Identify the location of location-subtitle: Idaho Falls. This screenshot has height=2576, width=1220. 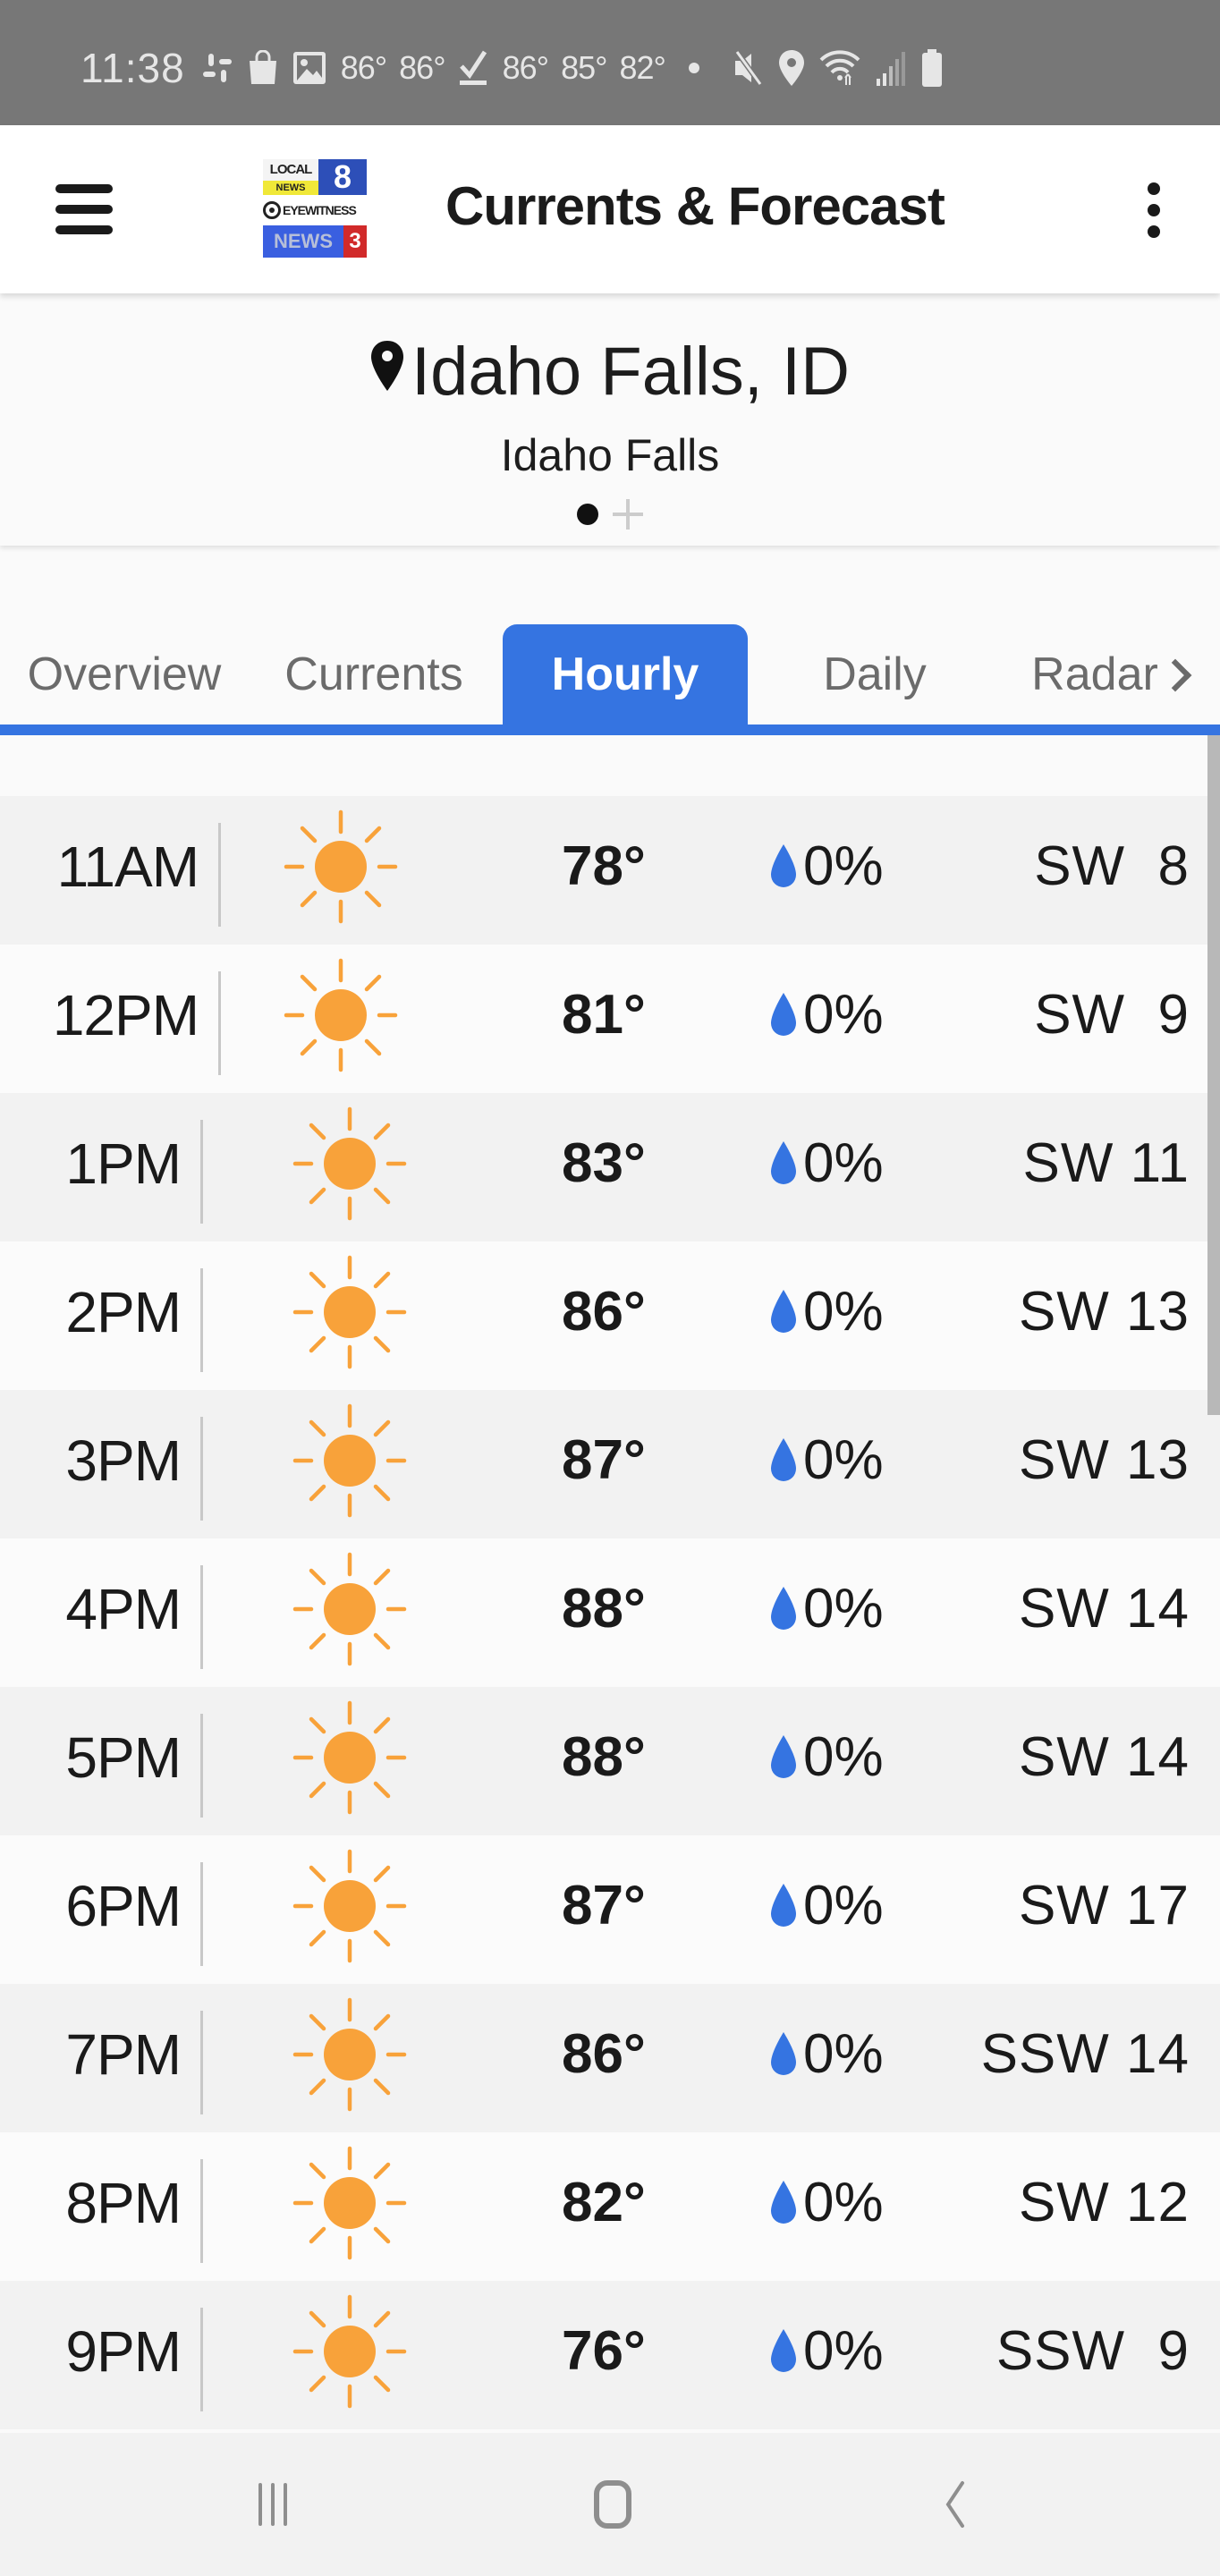
(610, 455).